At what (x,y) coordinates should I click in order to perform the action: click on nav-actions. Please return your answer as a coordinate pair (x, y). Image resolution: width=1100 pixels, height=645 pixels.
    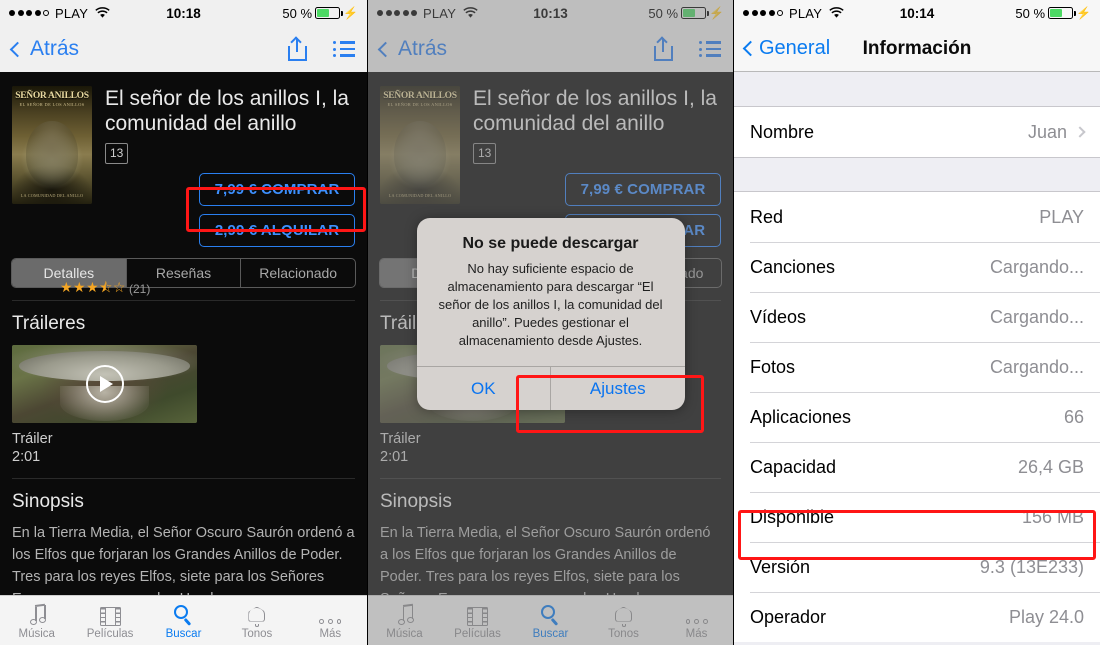
    Looking at the image, I should click on (321, 48).